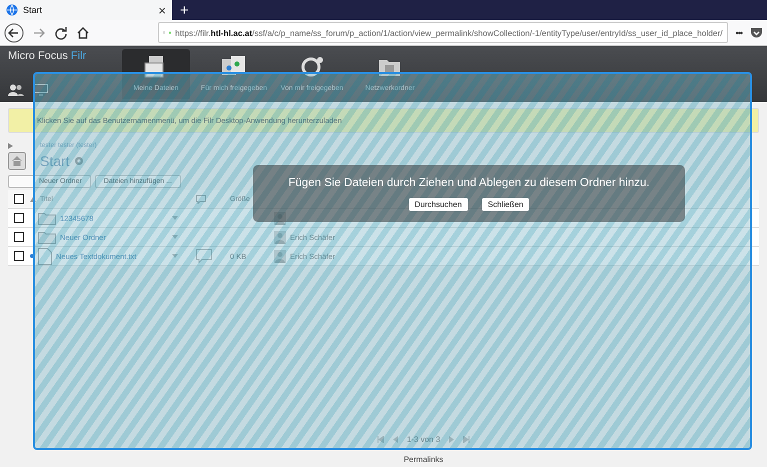 This screenshot has width=767, height=467. Describe the element at coordinates (41, 90) in the screenshot. I see `monitor-icon` at that location.